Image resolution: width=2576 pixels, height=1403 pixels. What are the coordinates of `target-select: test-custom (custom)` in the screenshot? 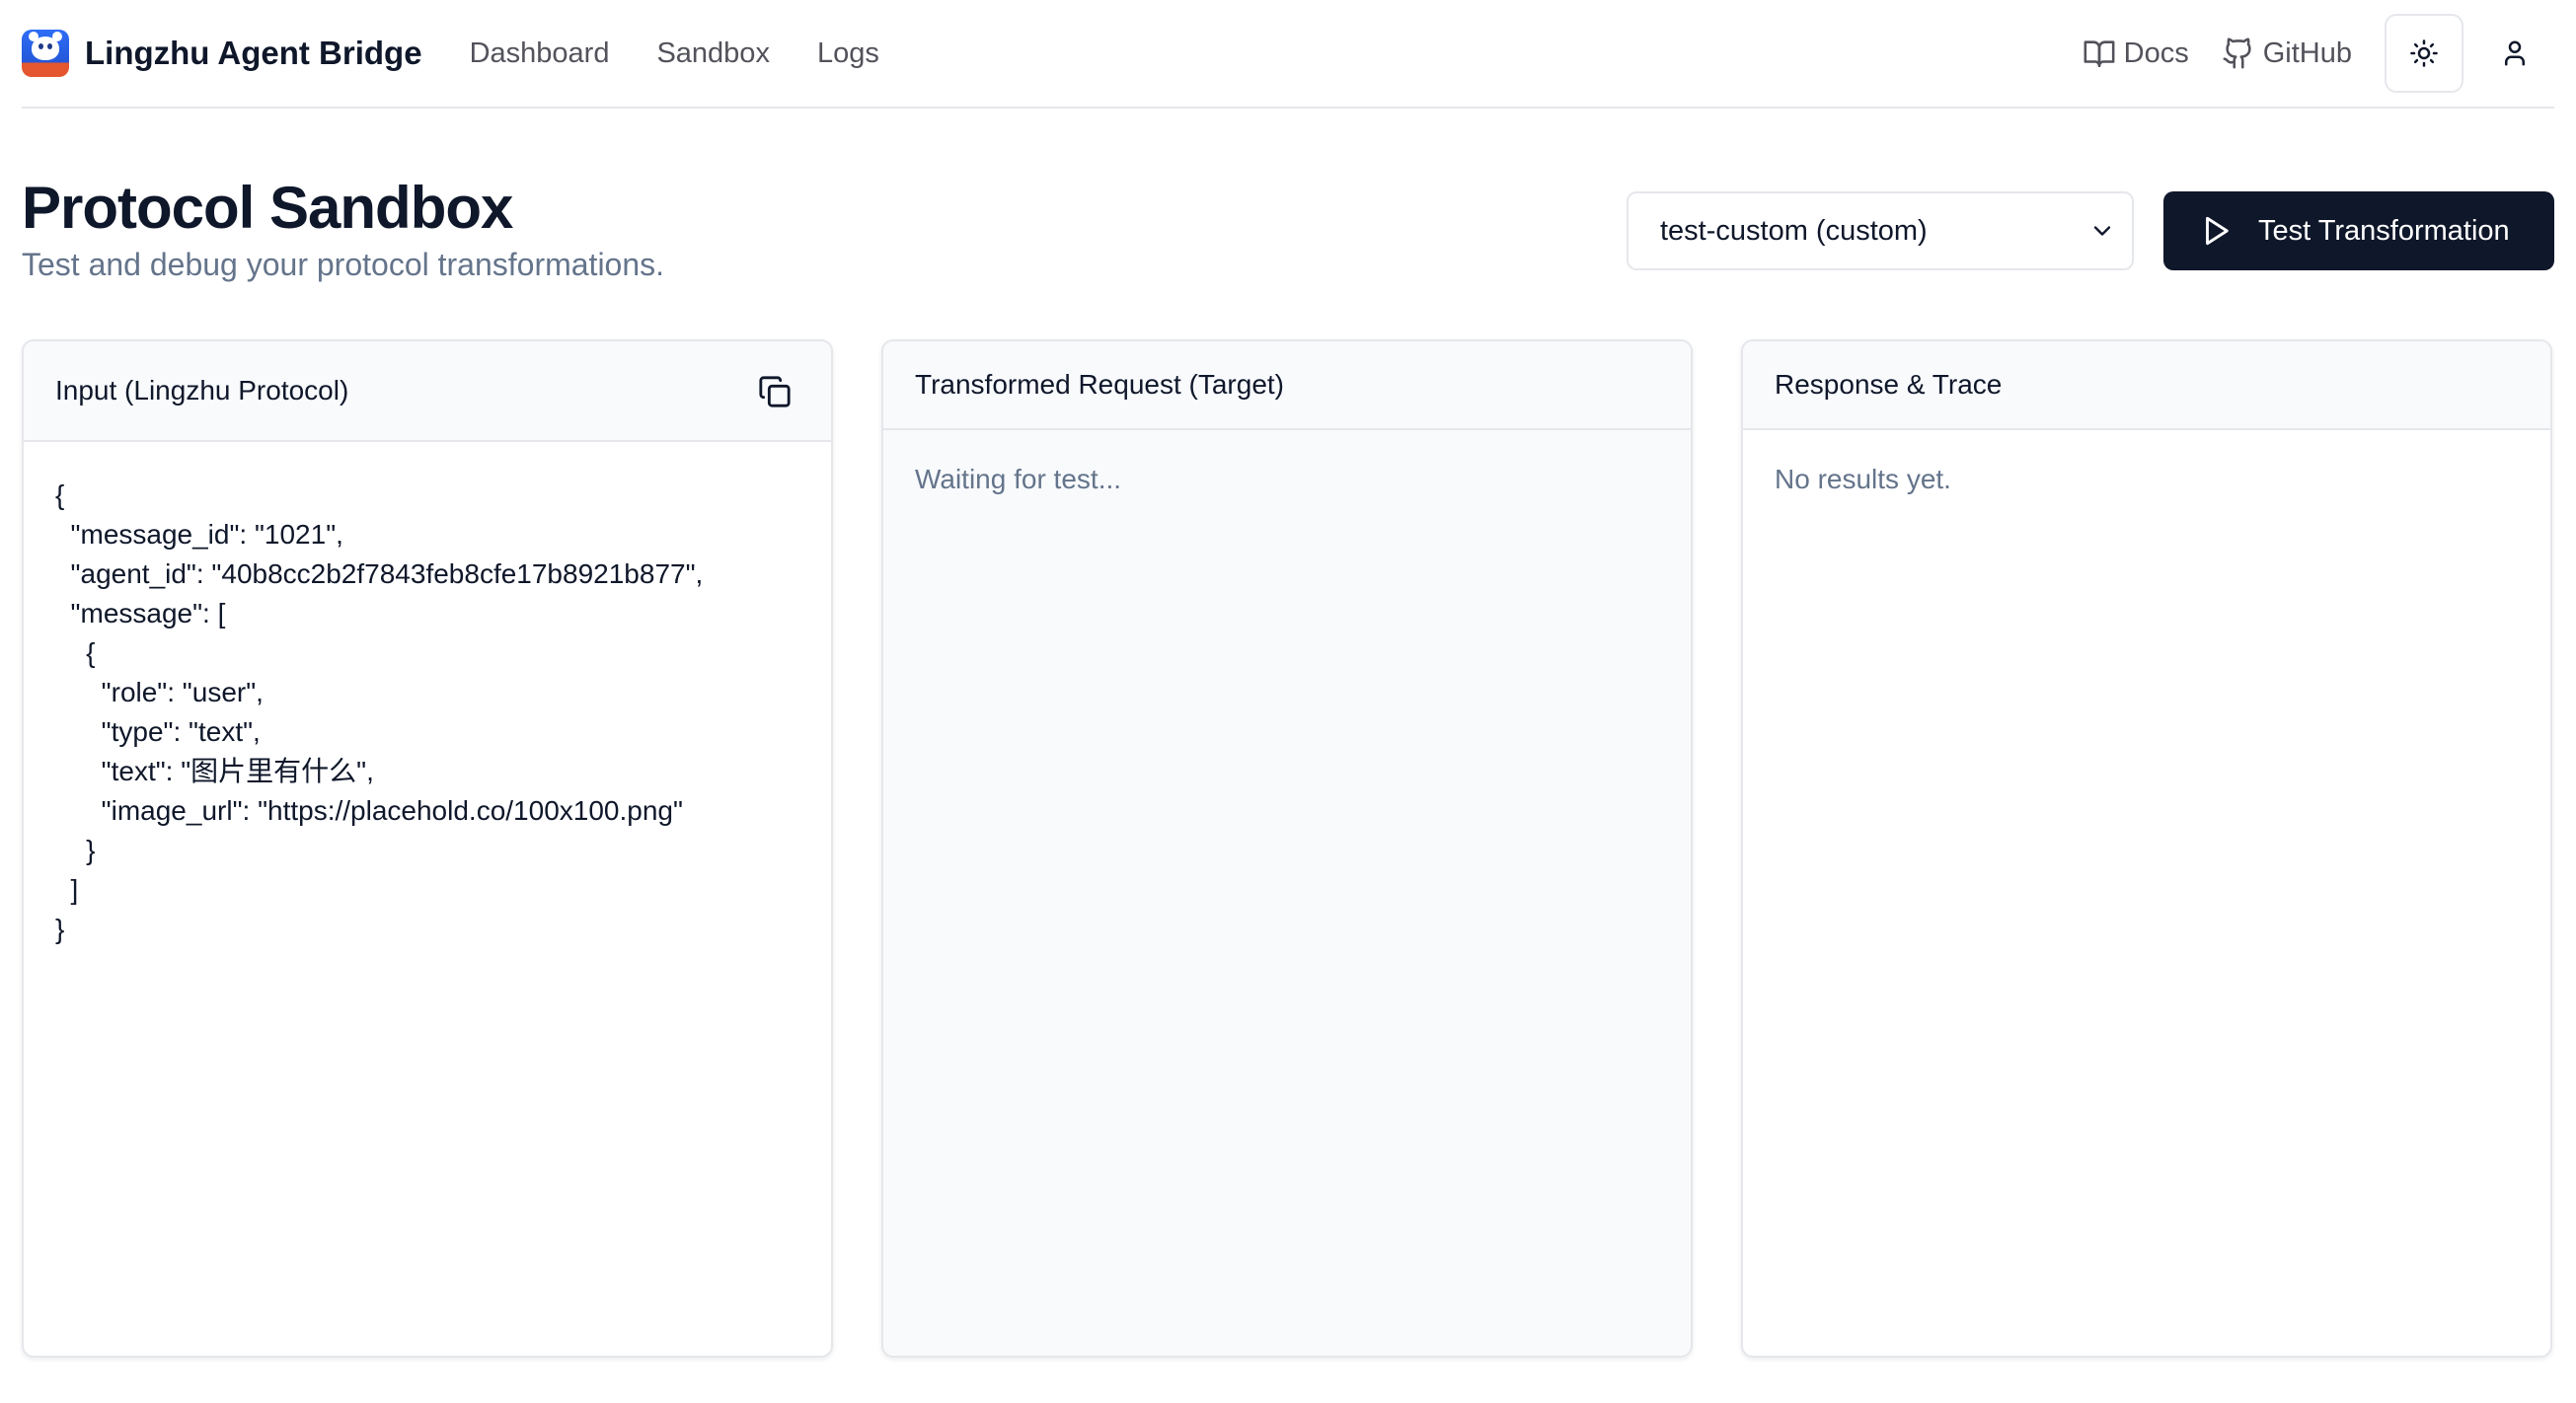 It's located at (1880, 230).